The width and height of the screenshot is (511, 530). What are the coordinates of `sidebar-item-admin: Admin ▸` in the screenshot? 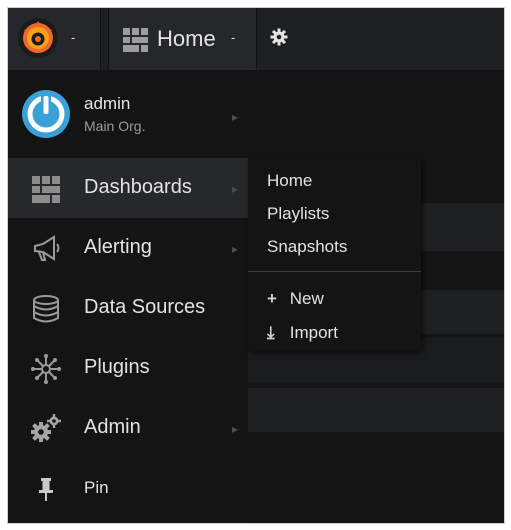 It's located at (128, 428).